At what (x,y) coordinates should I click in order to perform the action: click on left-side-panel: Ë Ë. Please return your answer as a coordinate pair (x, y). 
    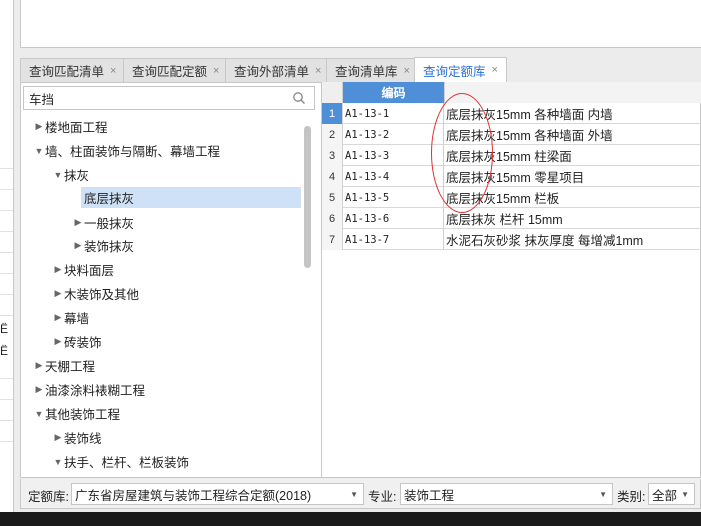
    Looking at the image, I should click on (7, 256).